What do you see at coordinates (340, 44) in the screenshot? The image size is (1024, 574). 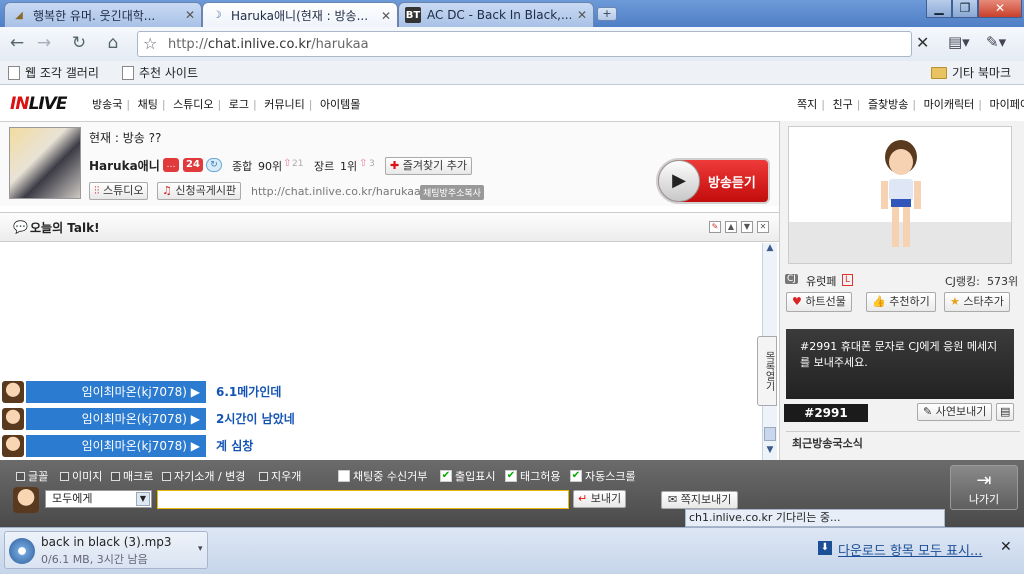 I see `url-path: /harukaa` at bounding box center [340, 44].